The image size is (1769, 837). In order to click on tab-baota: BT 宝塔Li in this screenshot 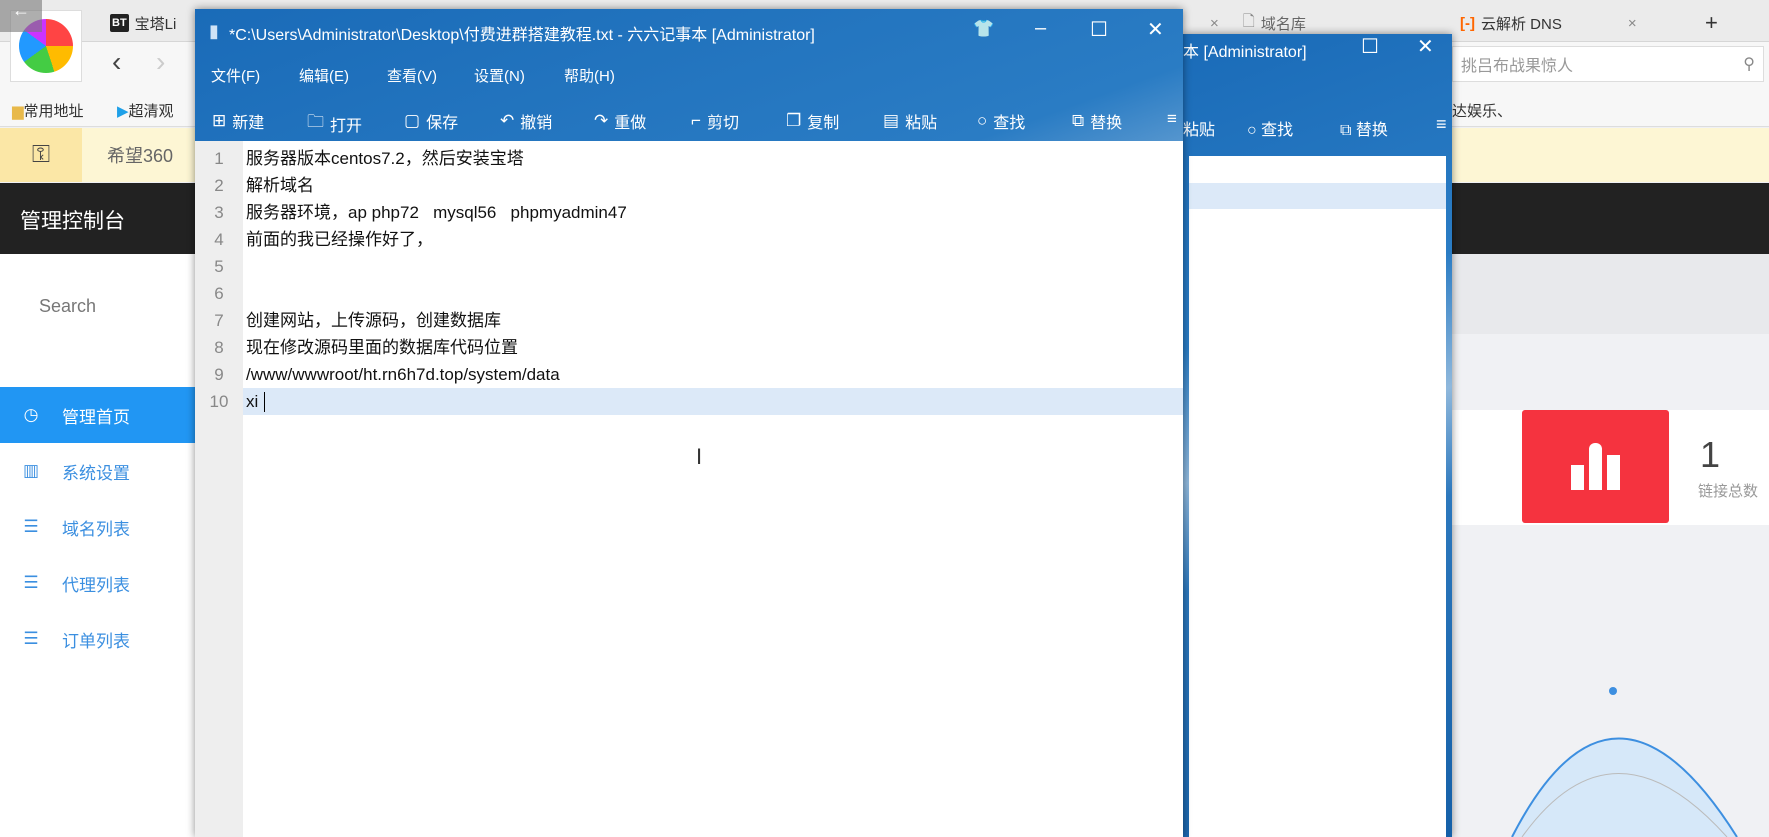, I will do `click(143, 23)`.